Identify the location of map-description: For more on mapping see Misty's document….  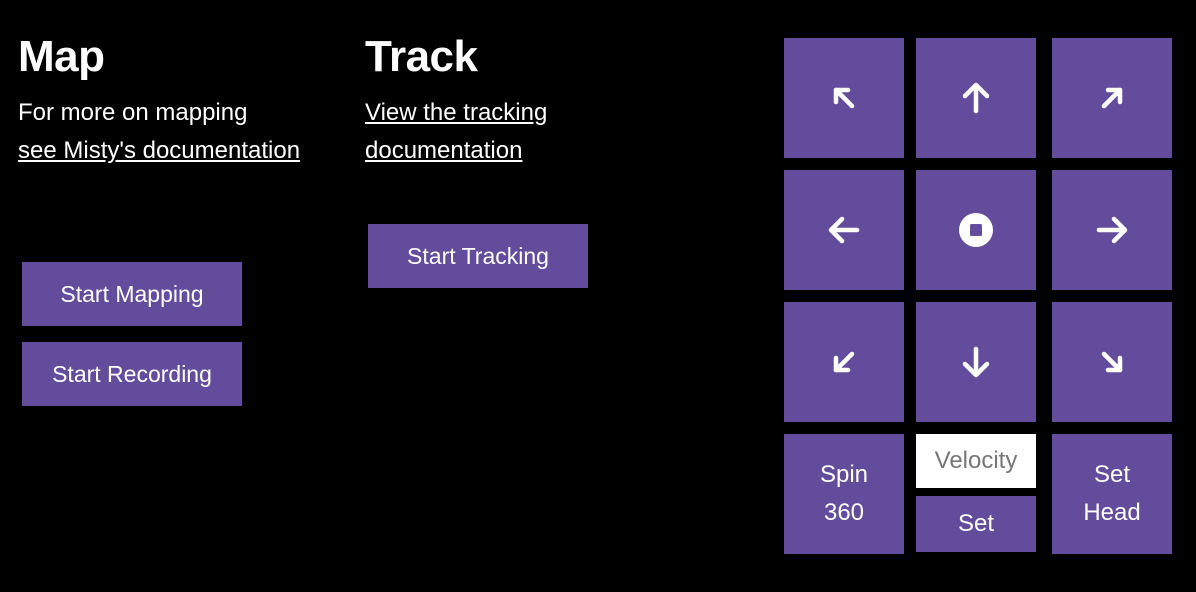
(168, 132).